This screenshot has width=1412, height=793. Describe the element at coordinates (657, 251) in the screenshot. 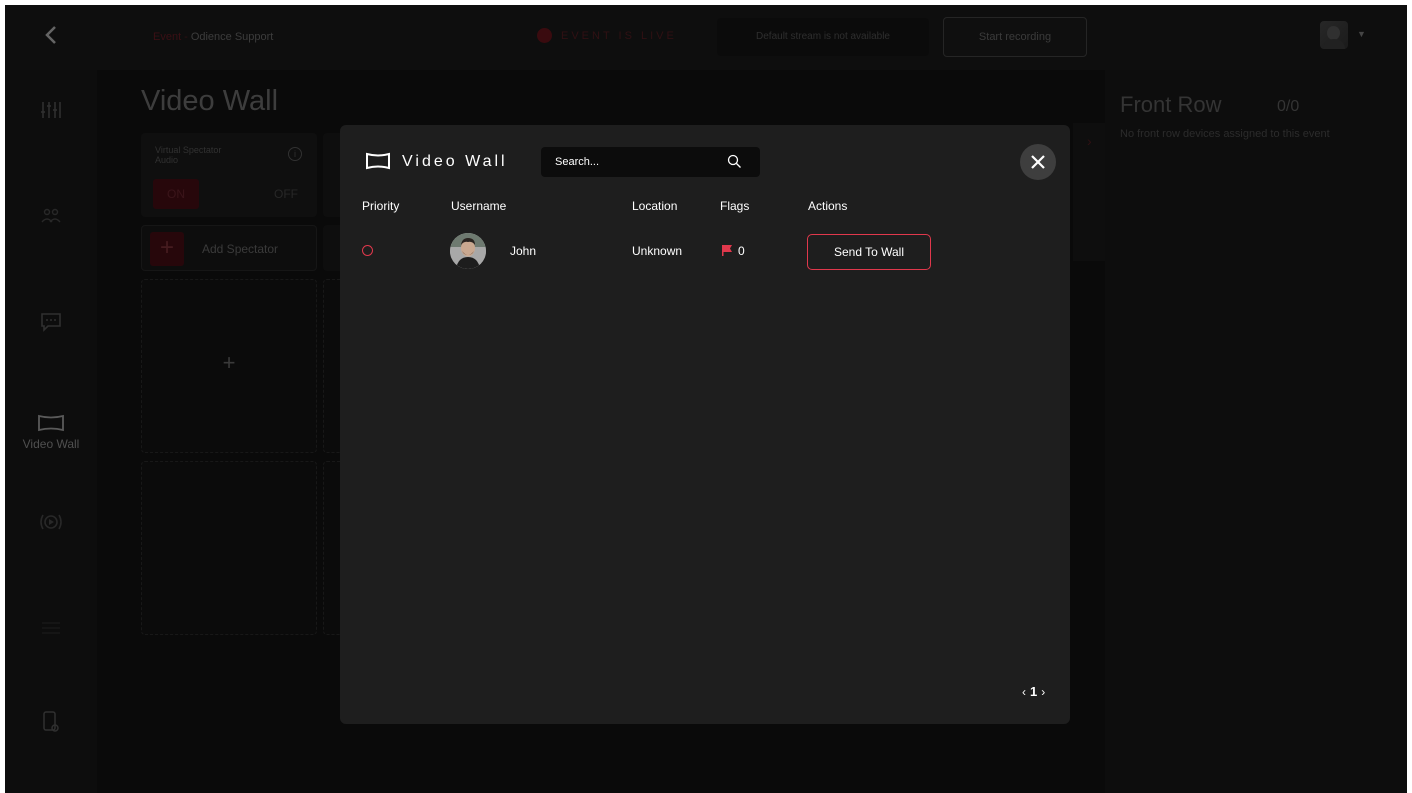

I see `location: Unknown` at that location.